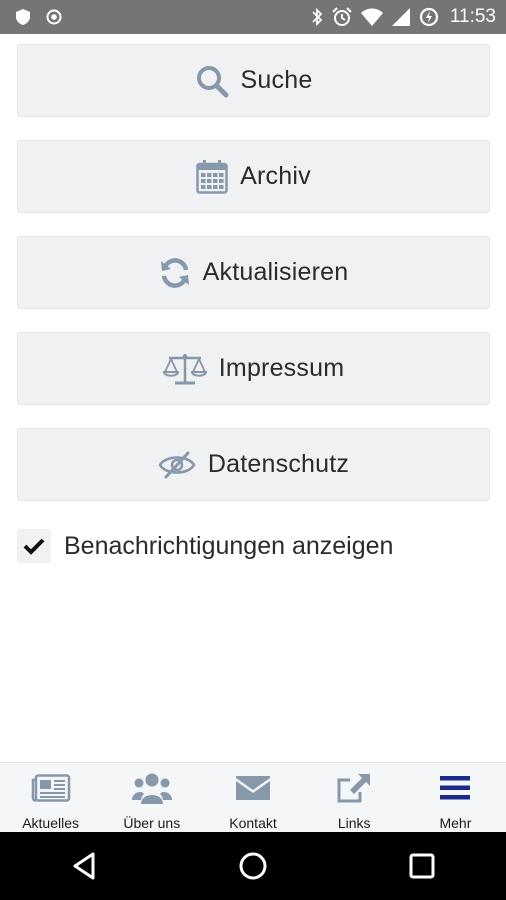 This screenshot has width=506, height=900. Describe the element at coordinates (84, 866) in the screenshot. I see `back-icon` at that location.